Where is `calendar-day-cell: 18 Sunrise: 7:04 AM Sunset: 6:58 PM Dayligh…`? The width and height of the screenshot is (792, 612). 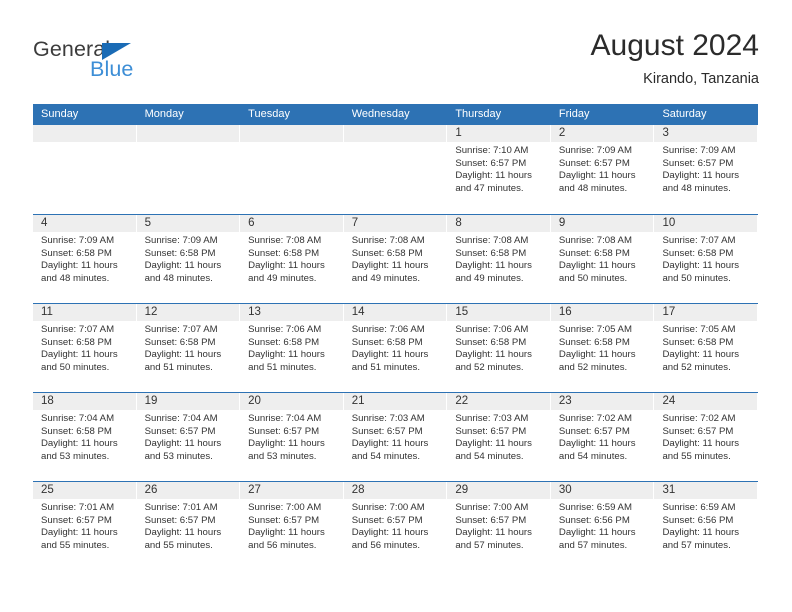
calendar-day-cell: 18 Sunrise: 7:04 AM Sunset: 6:58 PM Dayligh… is located at coordinates (85, 437).